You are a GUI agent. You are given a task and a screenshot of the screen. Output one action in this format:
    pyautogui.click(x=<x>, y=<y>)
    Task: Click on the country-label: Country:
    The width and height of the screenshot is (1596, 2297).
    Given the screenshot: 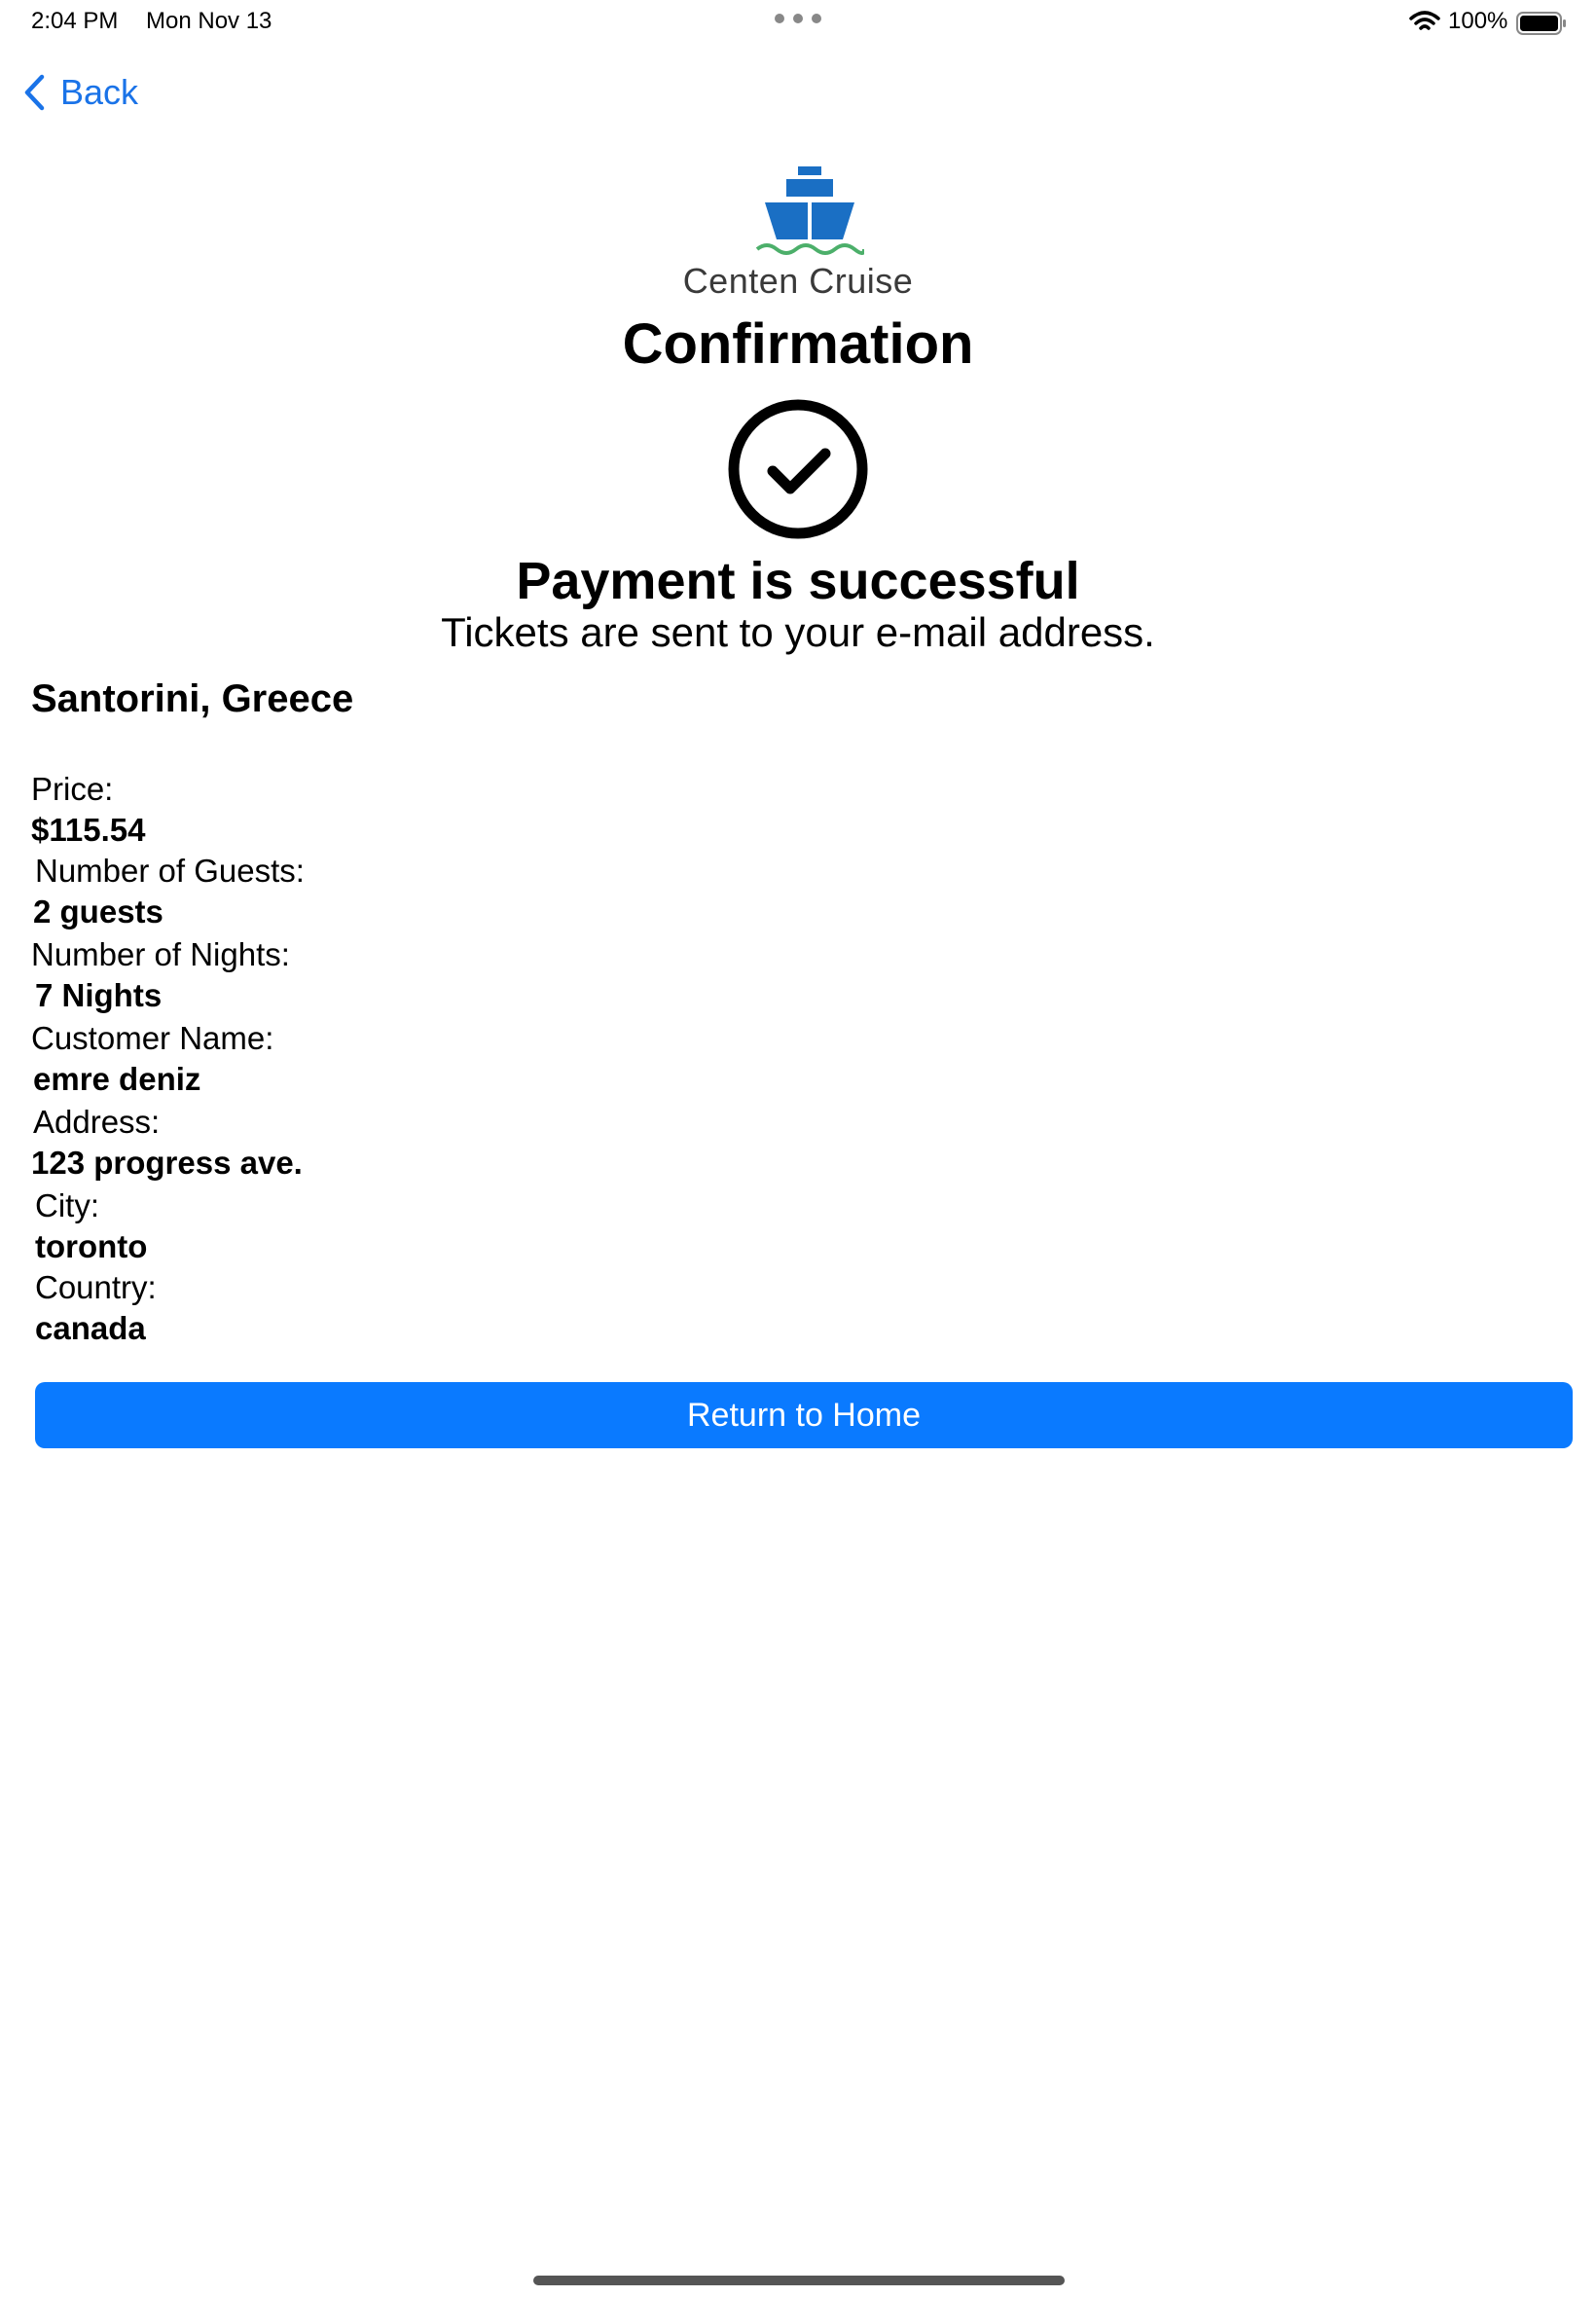 What is the action you would take?
    pyautogui.click(x=96, y=1287)
    